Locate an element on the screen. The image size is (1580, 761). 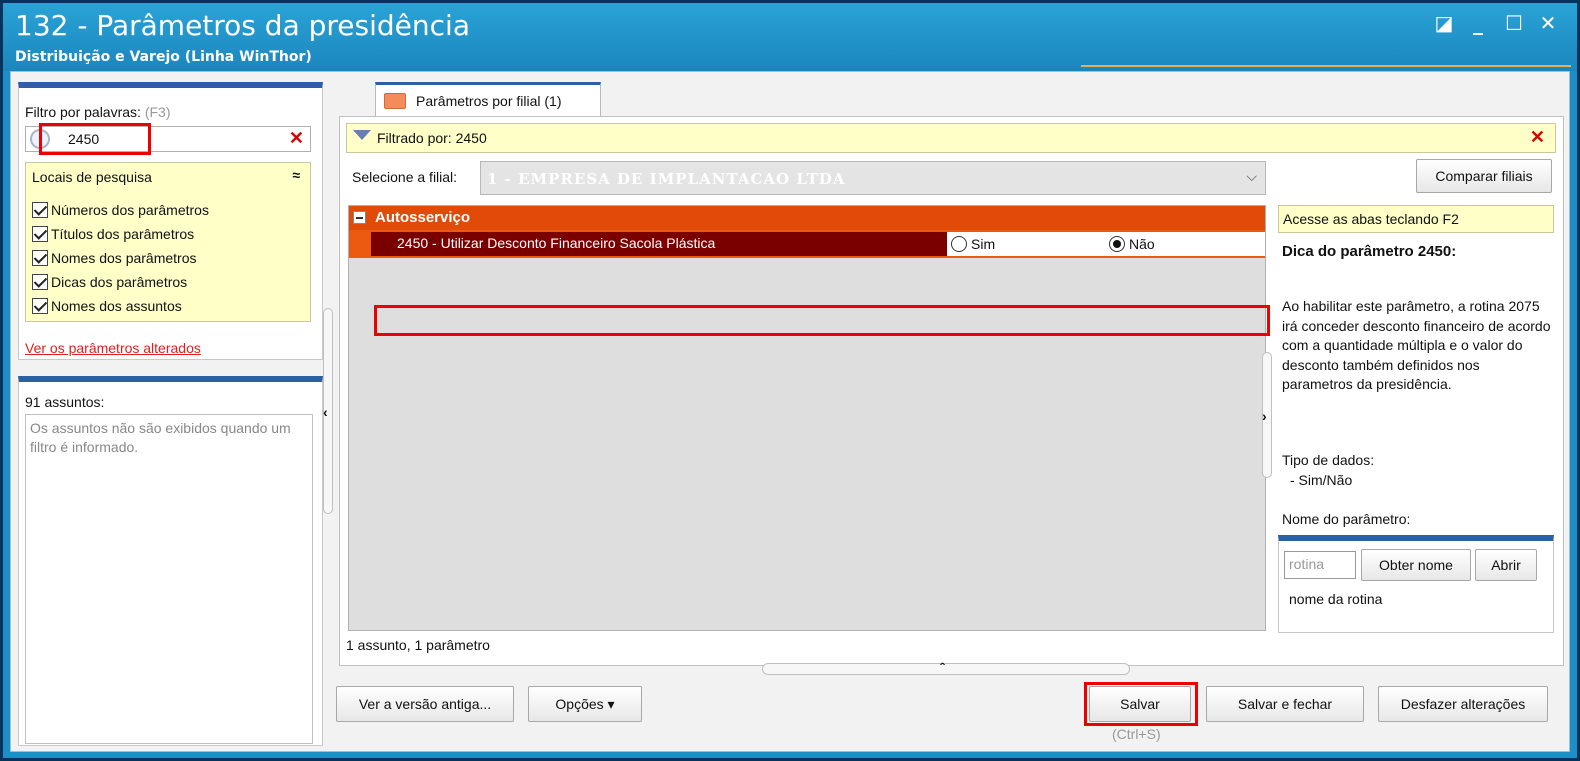
checkbox-label: Dicas dos parâmetros is located at coordinates (119, 282).